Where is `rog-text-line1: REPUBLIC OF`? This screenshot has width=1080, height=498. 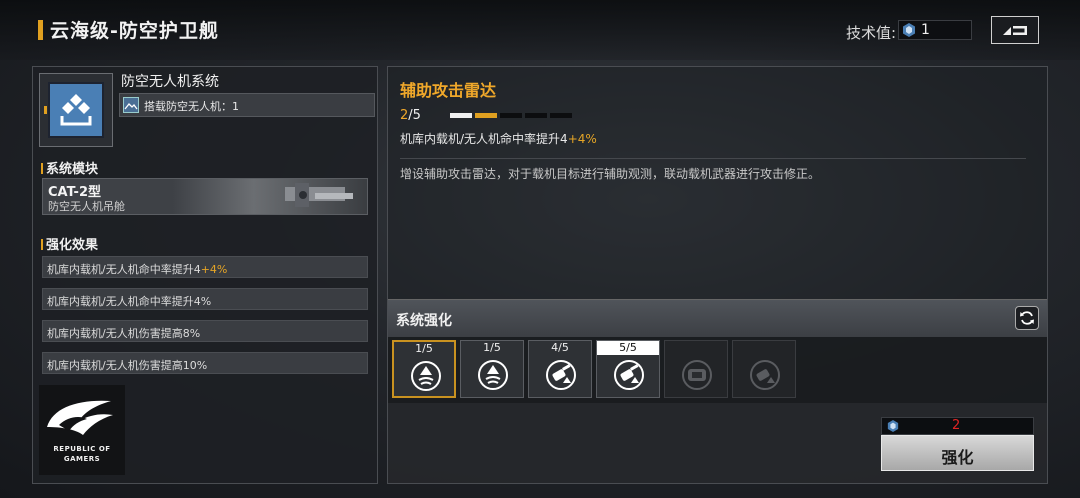
rog-text-line1: REPUBLIC OF is located at coordinates (82, 449).